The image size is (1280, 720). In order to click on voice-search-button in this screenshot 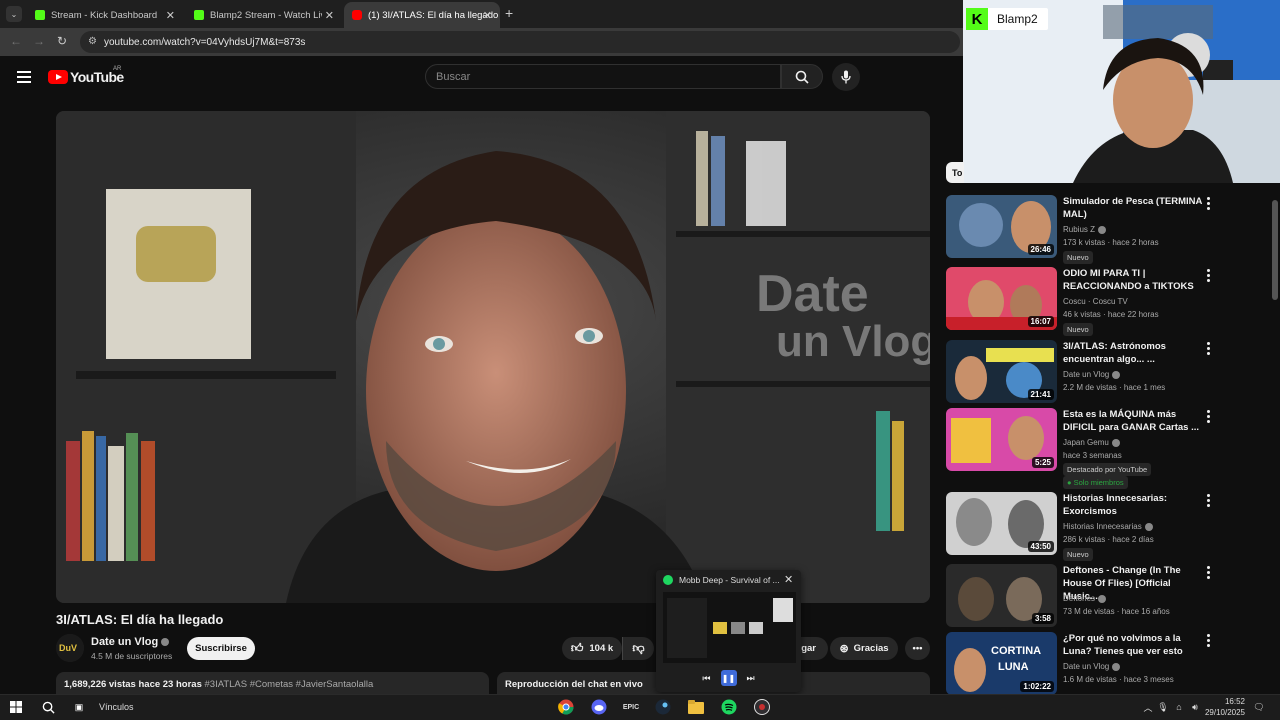, I will do `click(846, 77)`.